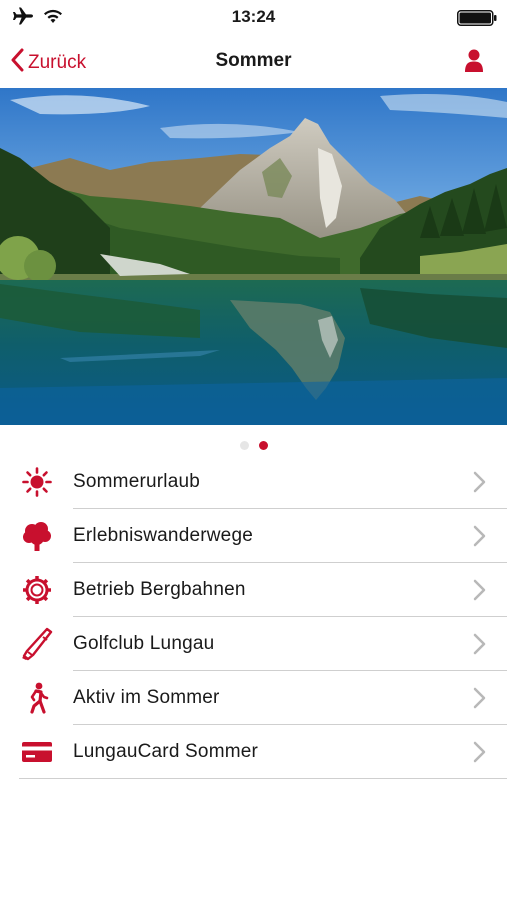 This screenshot has width=507, height=900. I want to click on menu-item-erlebniswanderwege: Erlebniswanderwege, so click(253, 536).